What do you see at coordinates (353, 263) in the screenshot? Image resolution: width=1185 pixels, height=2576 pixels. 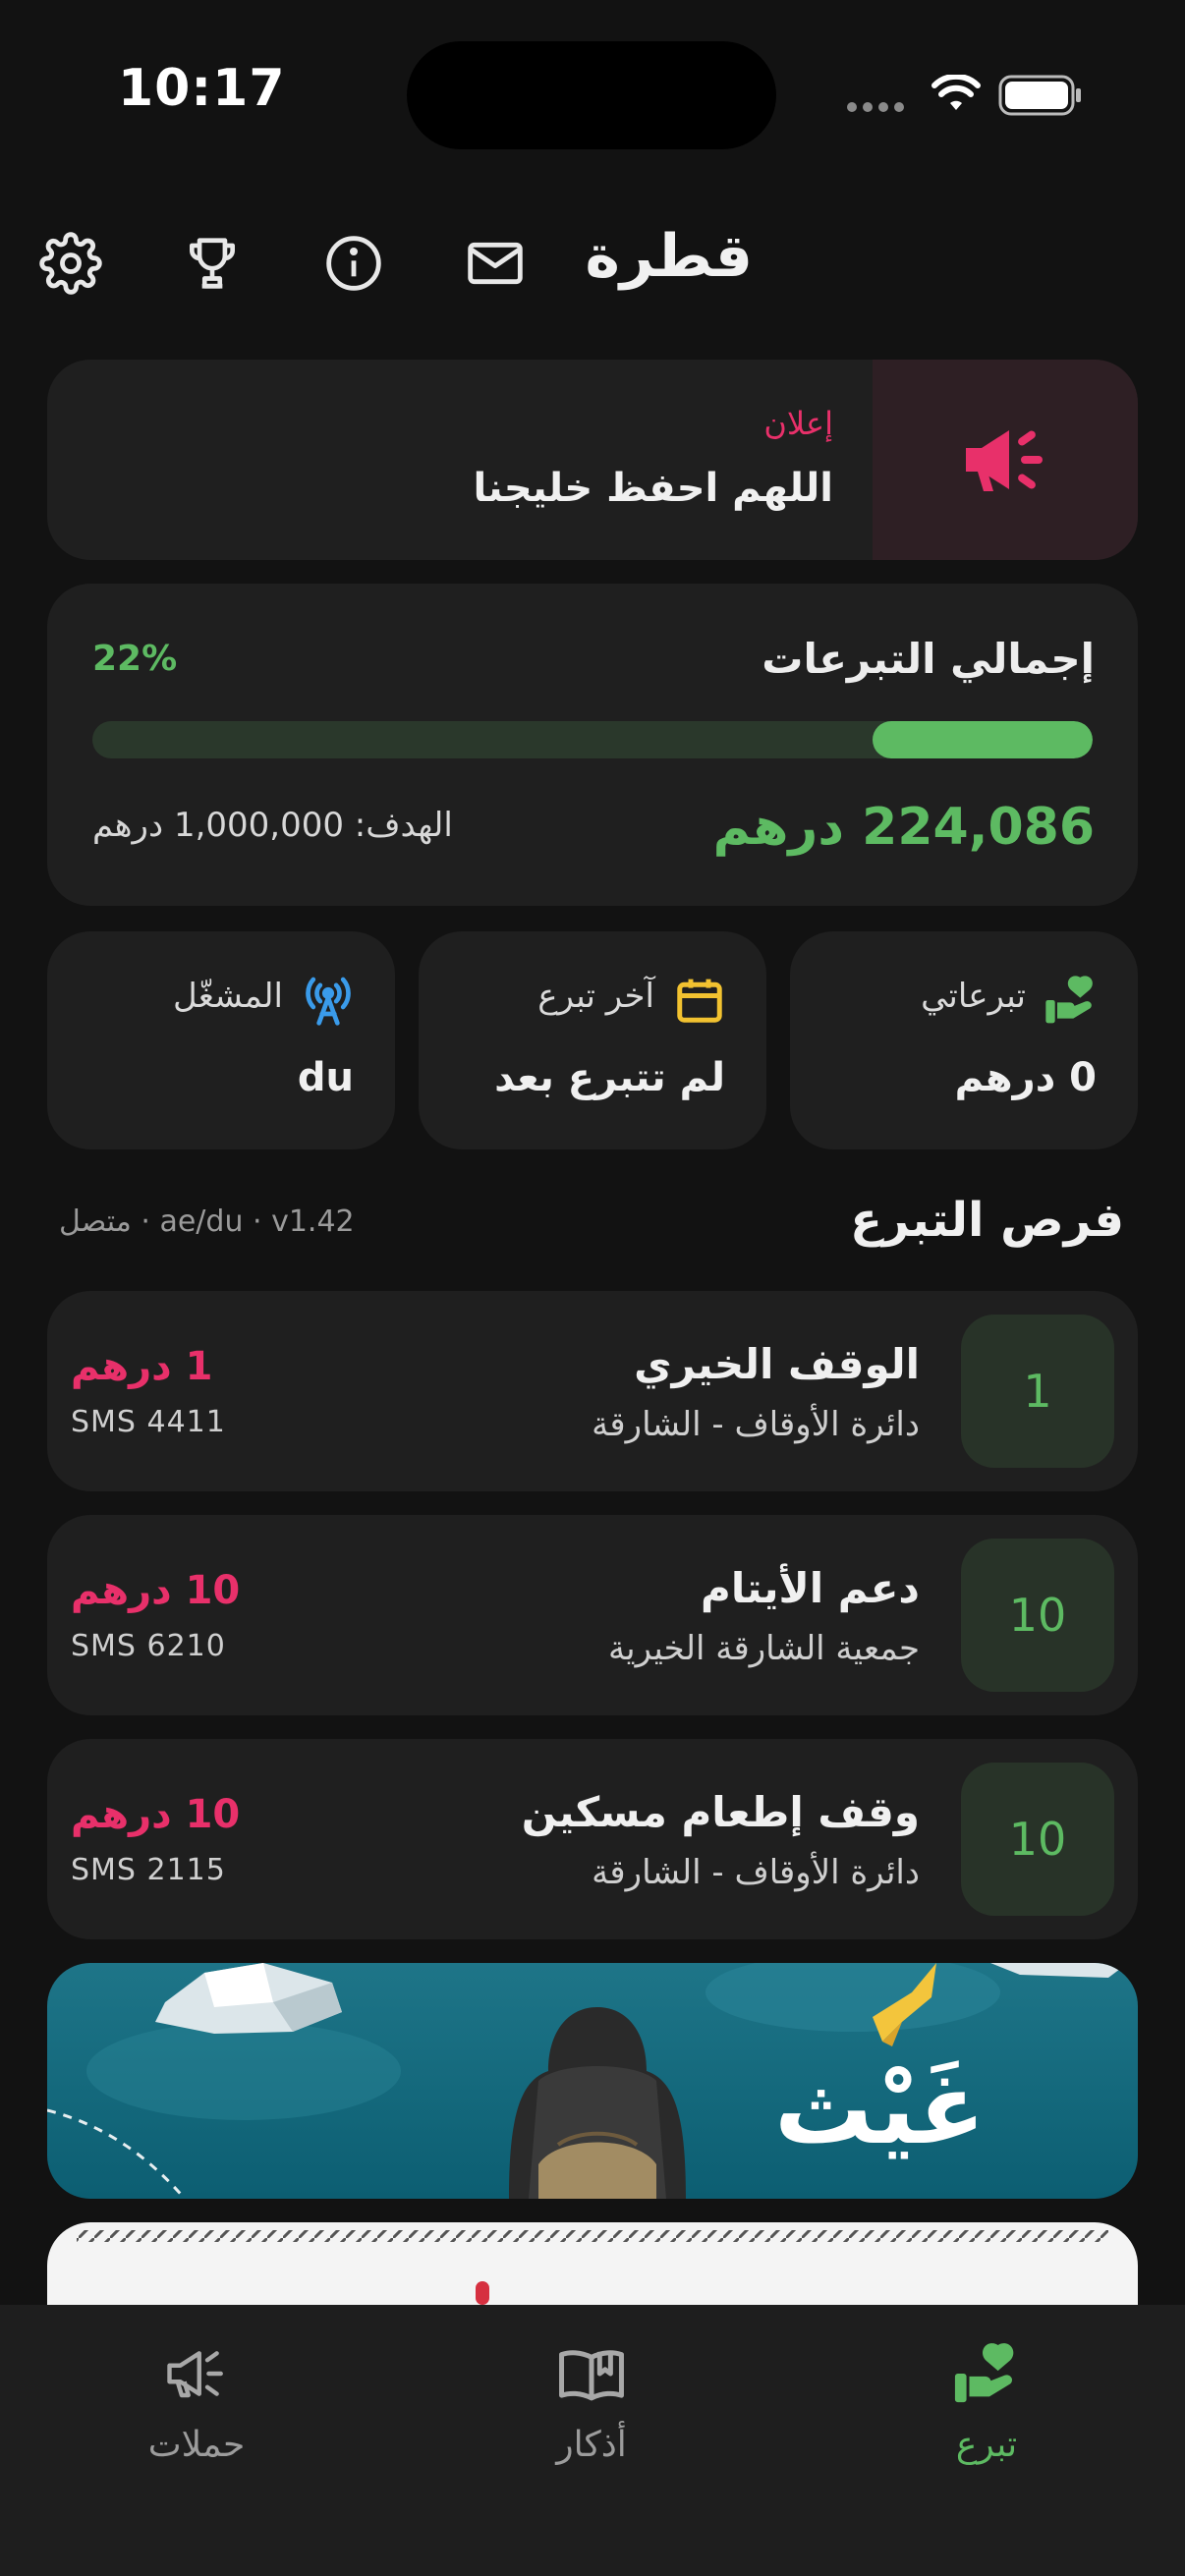 I see `info-icon` at bounding box center [353, 263].